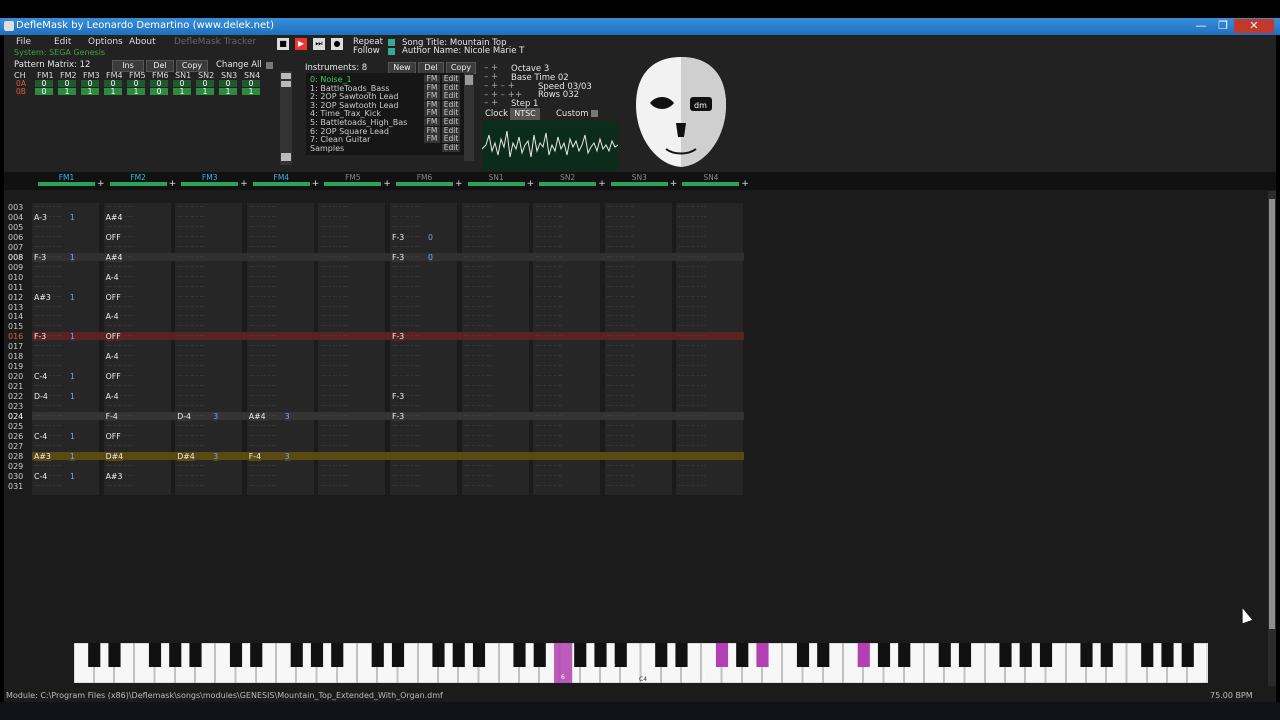 This screenshot has height=720, width=1280. I want to click on pattern-note: D#4, so click(186, 456).